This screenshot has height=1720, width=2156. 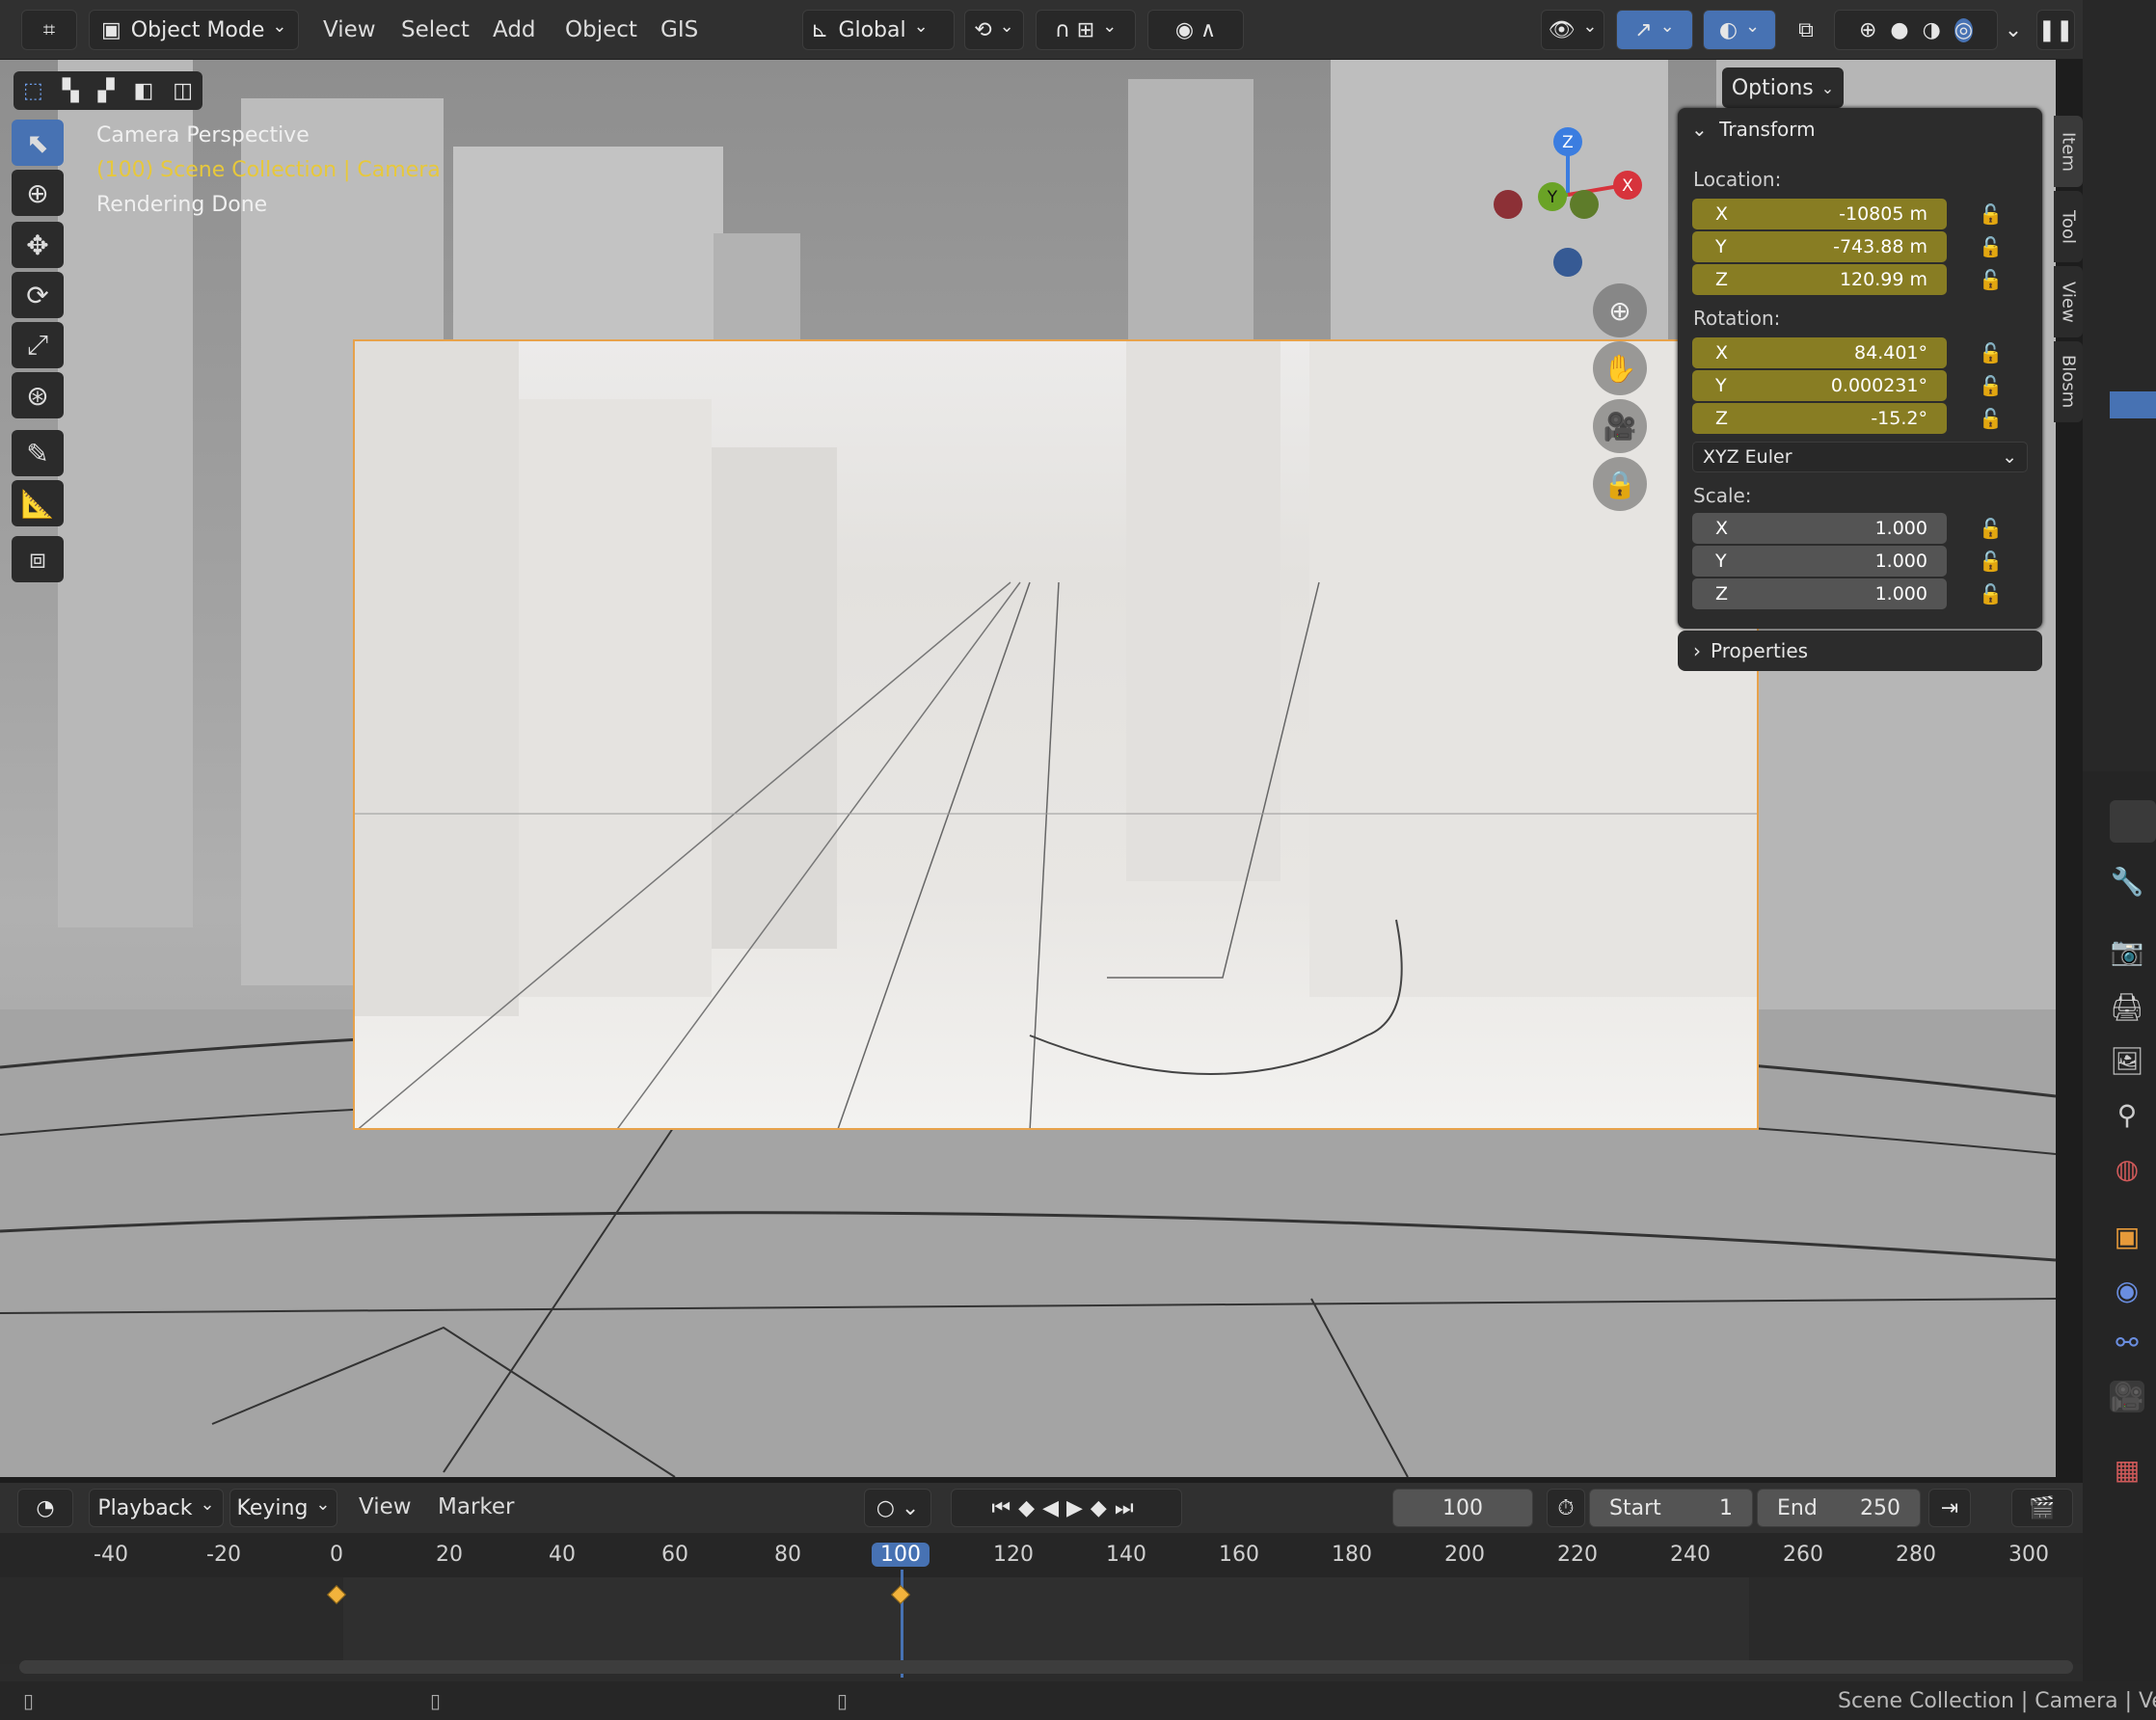 What do you see at coordinates (1086, 30) in the screenshot?
I see `snap-dropdown: ∩ ⊞` at bounding box center [1086, 30].